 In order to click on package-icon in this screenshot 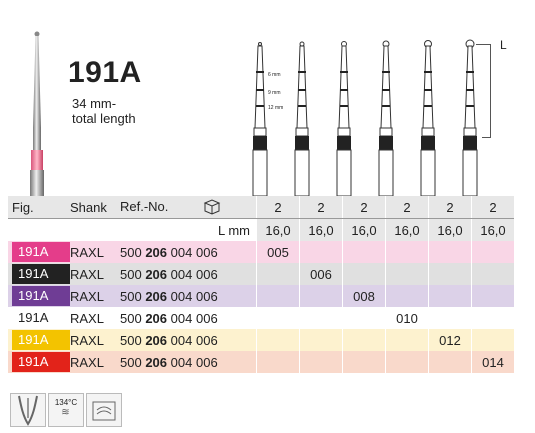, I will do `click(212, 207)`.